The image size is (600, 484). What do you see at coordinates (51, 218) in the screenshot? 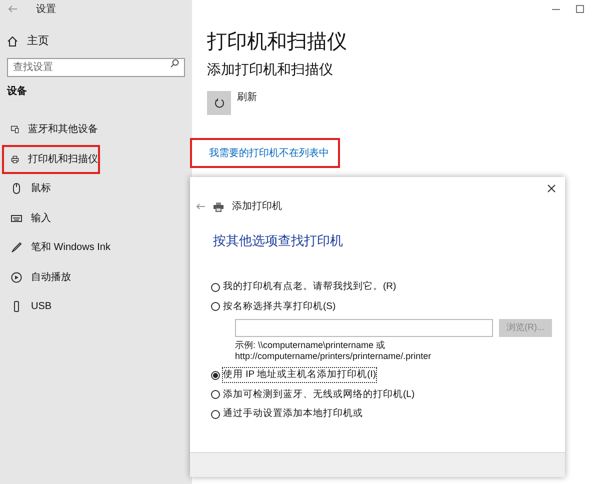
I see `sidebar-item: 输入` at bounding box center [51, 218].